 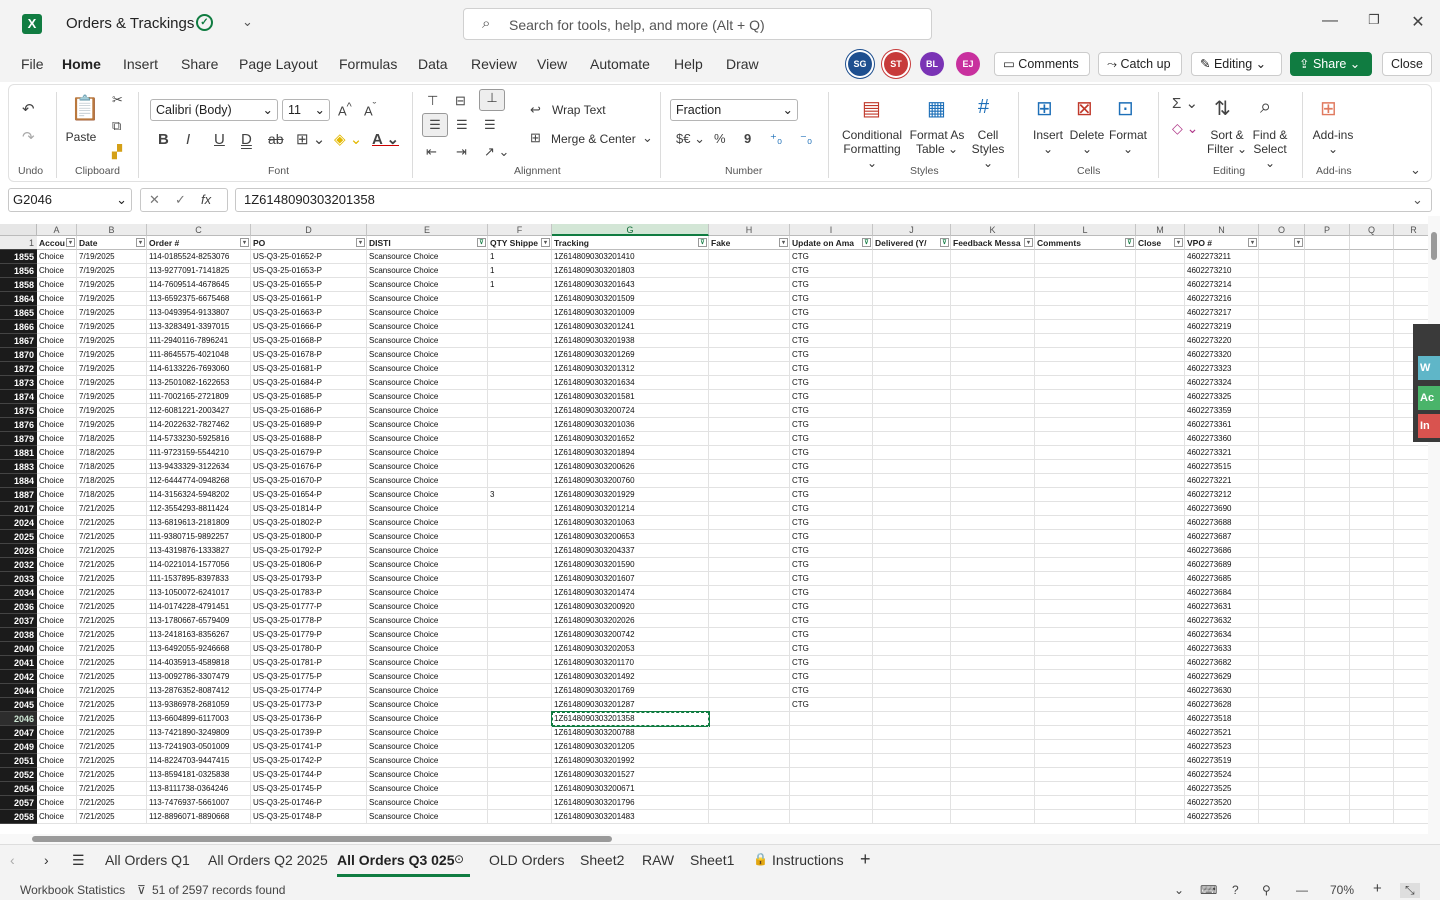 I want to click on tracking-cell: 1Z6148090303200742, so click(x=630, y=635).